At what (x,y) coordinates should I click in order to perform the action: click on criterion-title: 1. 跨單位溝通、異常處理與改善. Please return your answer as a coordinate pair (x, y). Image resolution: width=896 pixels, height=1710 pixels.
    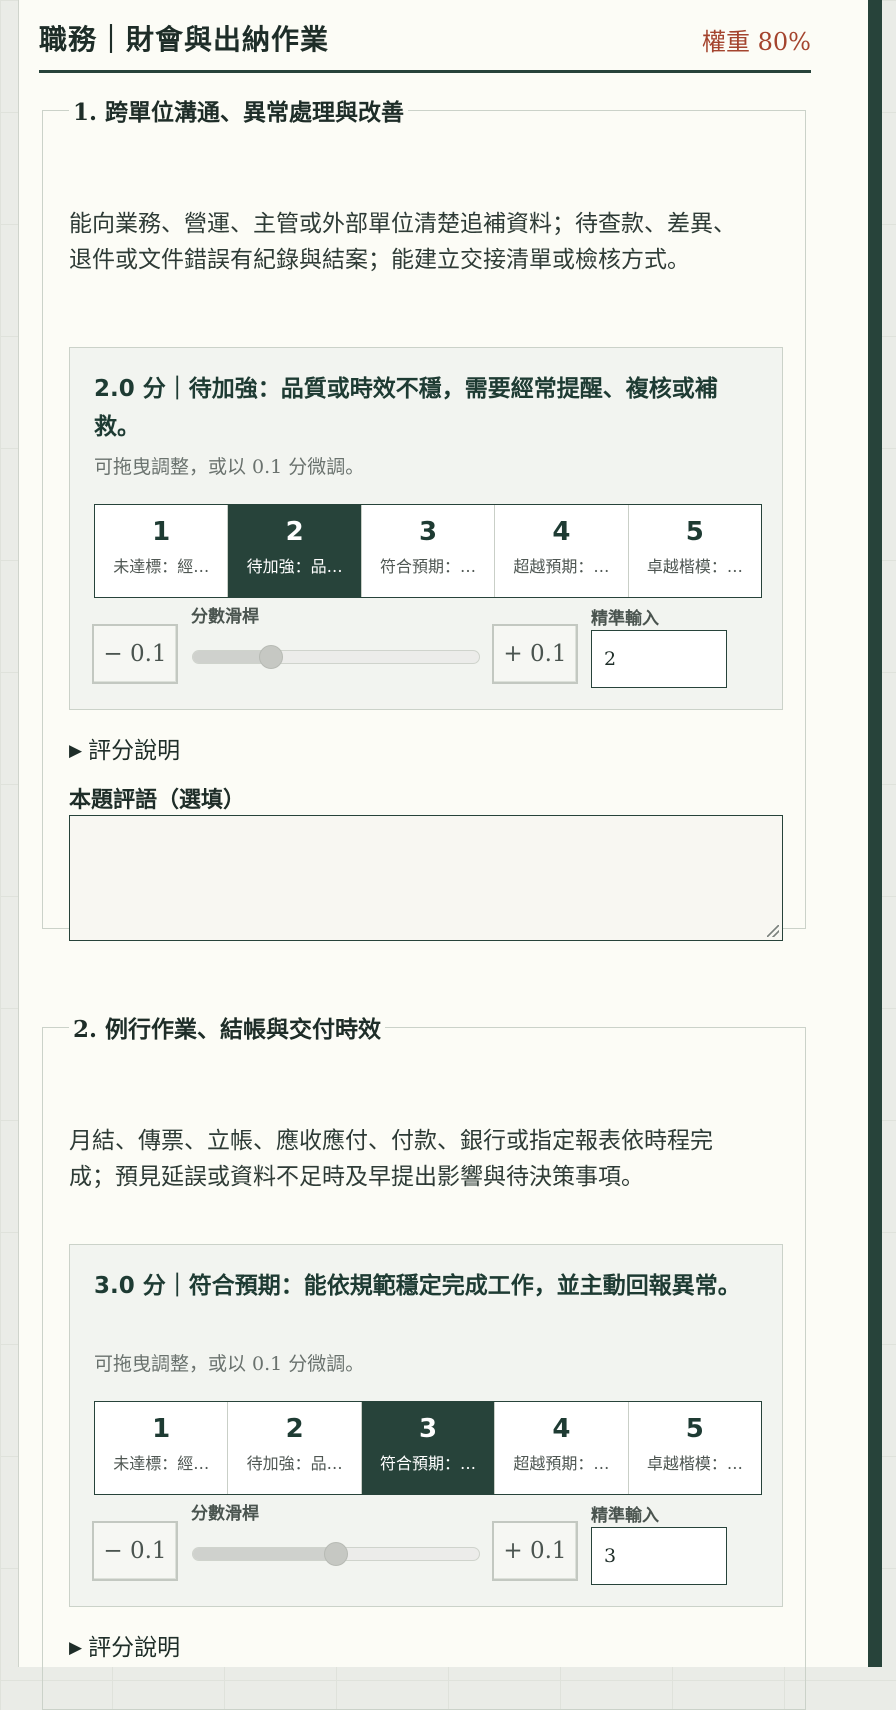
    Looking at the image, I should click on (239, 112).